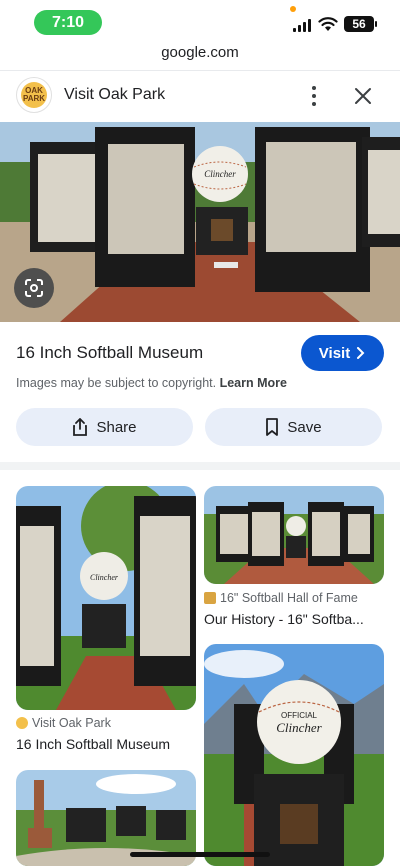  What do you see at coordinates (328, 24) in the screenshot?
I see `wifi-icon` at bounding box center [328, 24].